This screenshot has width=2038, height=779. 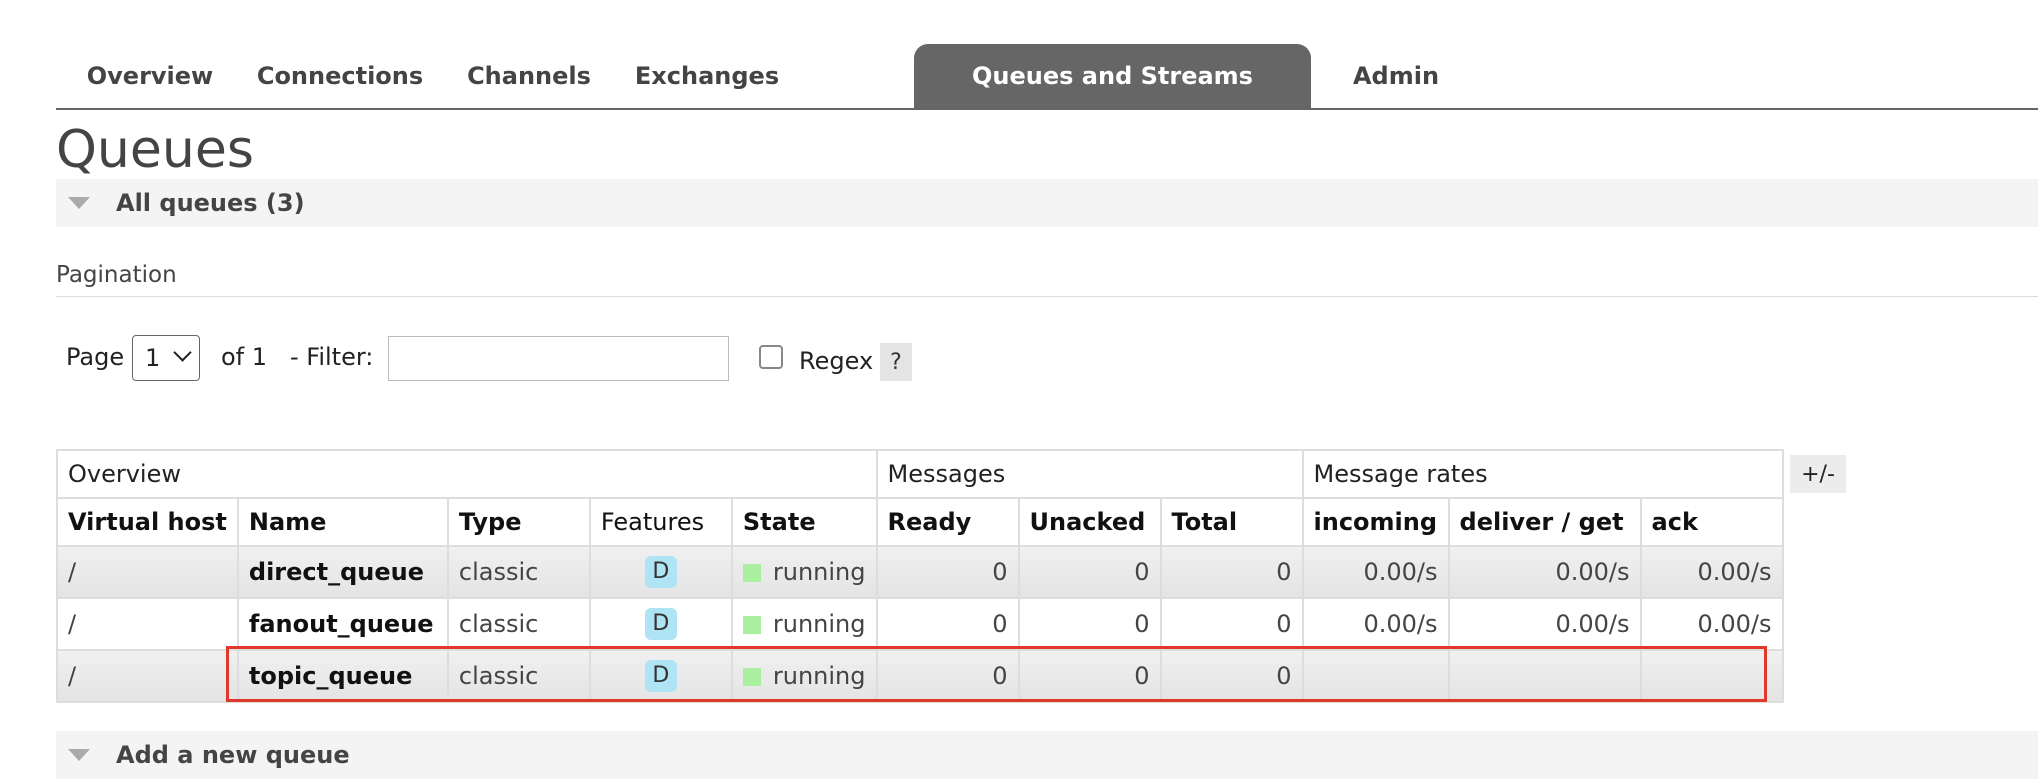 What do you see at coordinates (332, 357) in the screenshot?
I see `filter-label: - Filter:` at bounding box center [332, 357].